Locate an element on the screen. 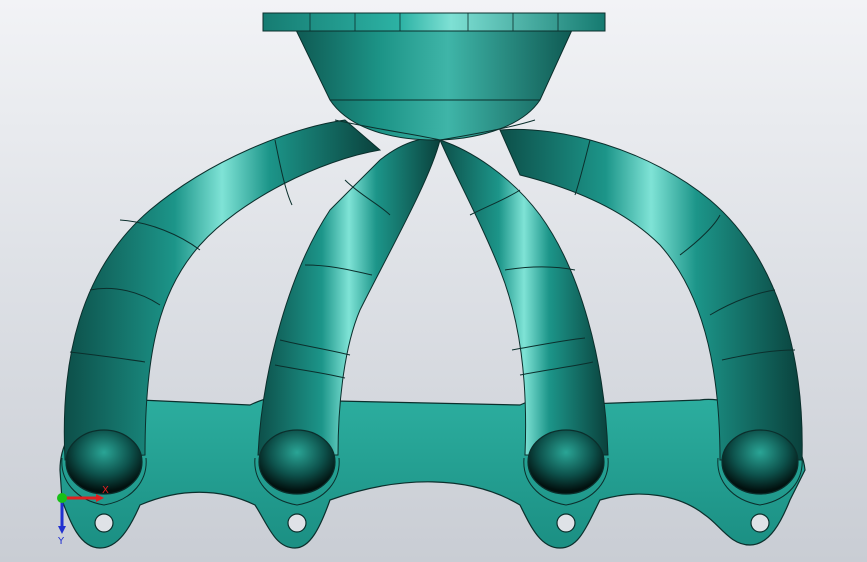  coordinate-triad: X Y is located at coordinates (83, 516).